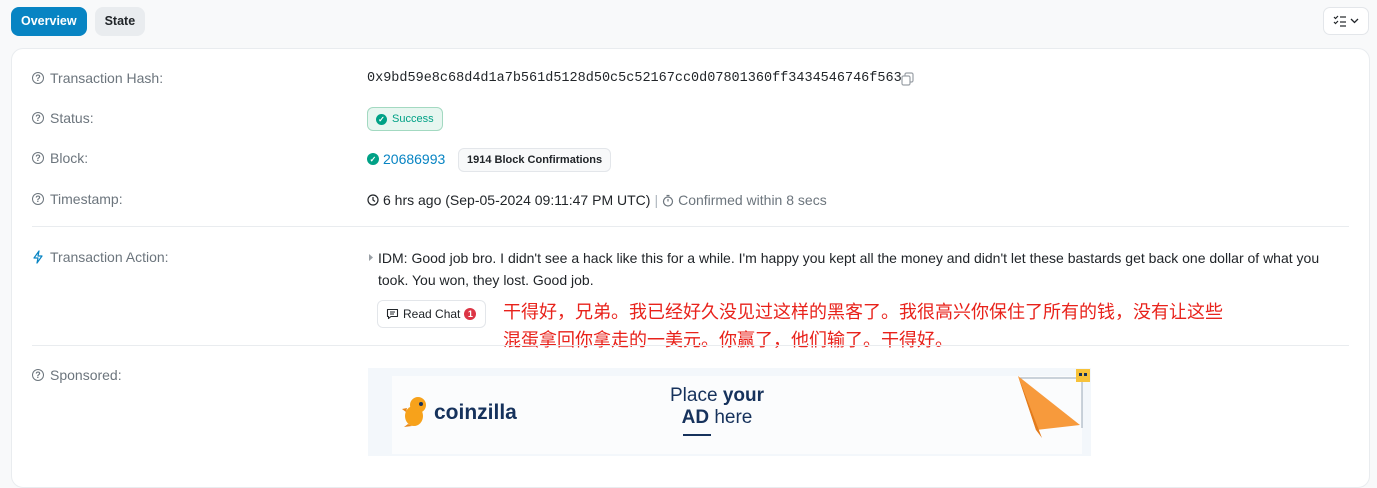 The image size is (1377, 488). I want to click on lightning-icon, so click(38, 257).